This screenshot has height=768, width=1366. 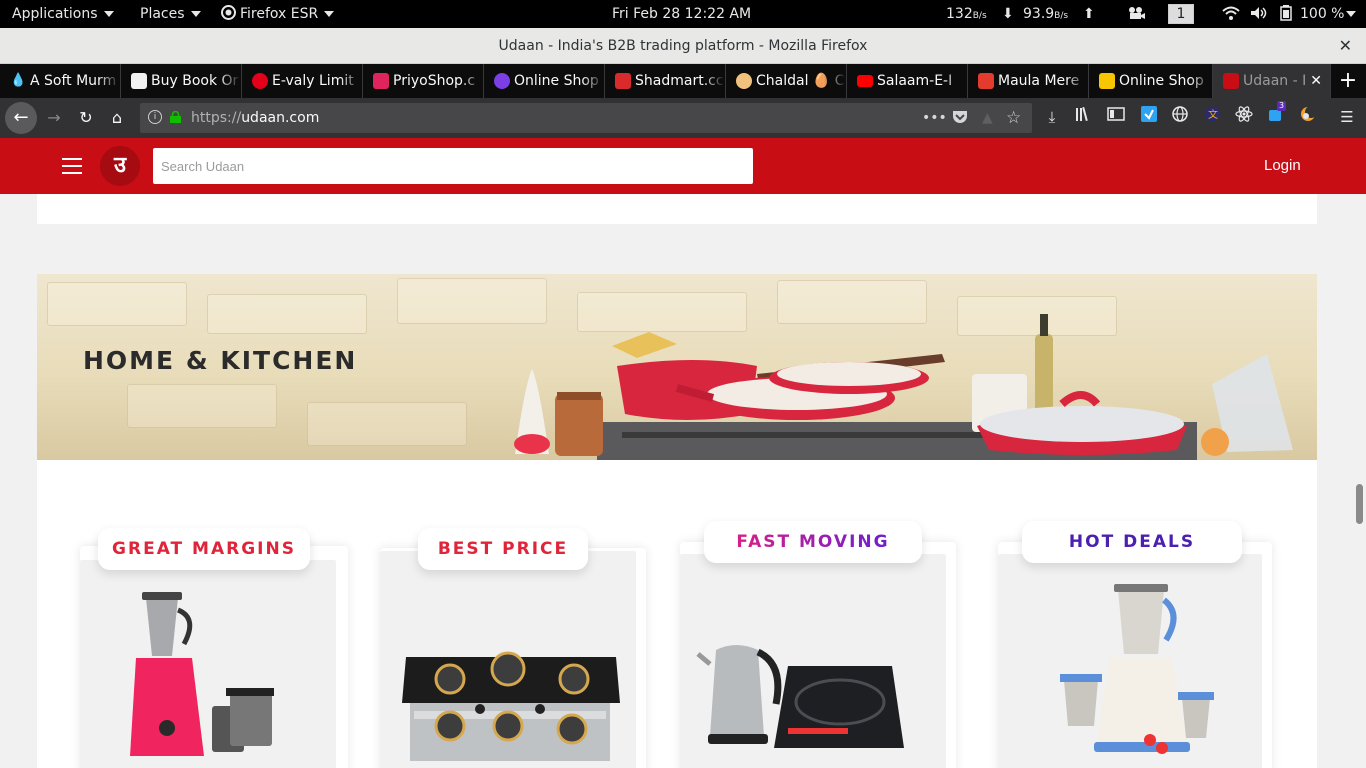 I want to click on download-arrow-icon: ⬇, so click(x=1008, y=14).